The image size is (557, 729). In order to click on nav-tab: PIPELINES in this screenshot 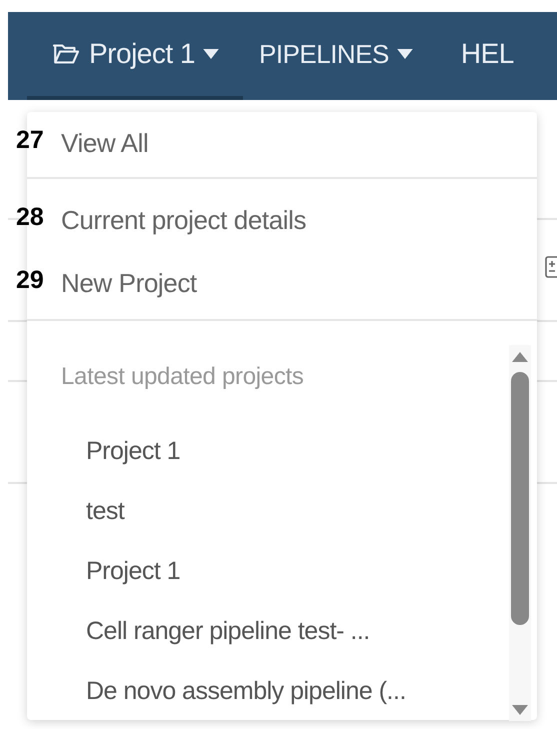, I will do `click(340, 56)`.